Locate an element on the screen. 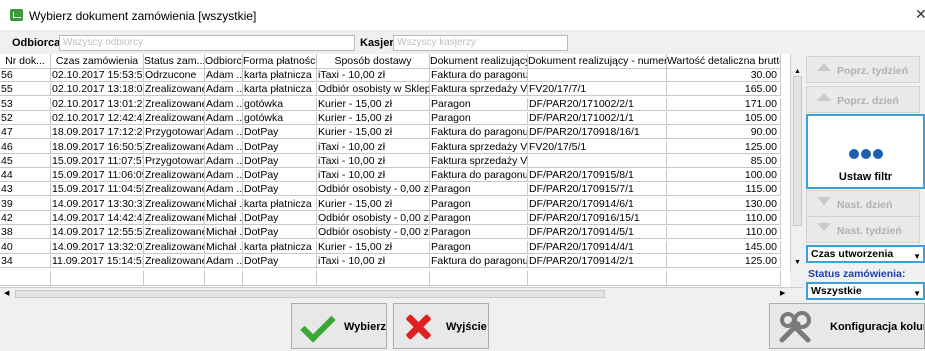 The height and width of the screenshot is (351, 925). scroll-down-icon: ▼ is located at coordinates (797, 262).